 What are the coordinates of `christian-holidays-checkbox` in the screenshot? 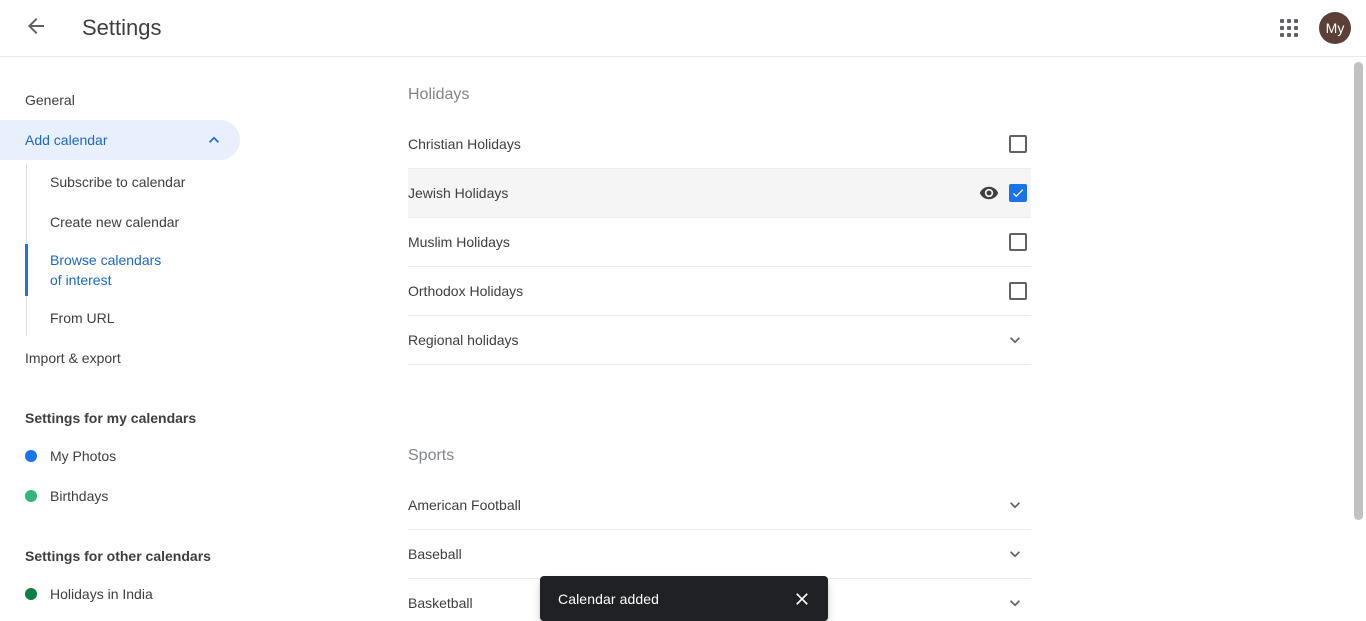 It's located at (1018, 144).